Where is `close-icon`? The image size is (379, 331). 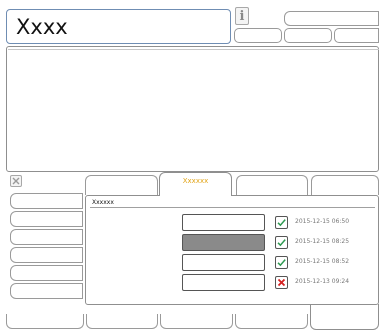
close-icon is located at coordinates (16, 181).